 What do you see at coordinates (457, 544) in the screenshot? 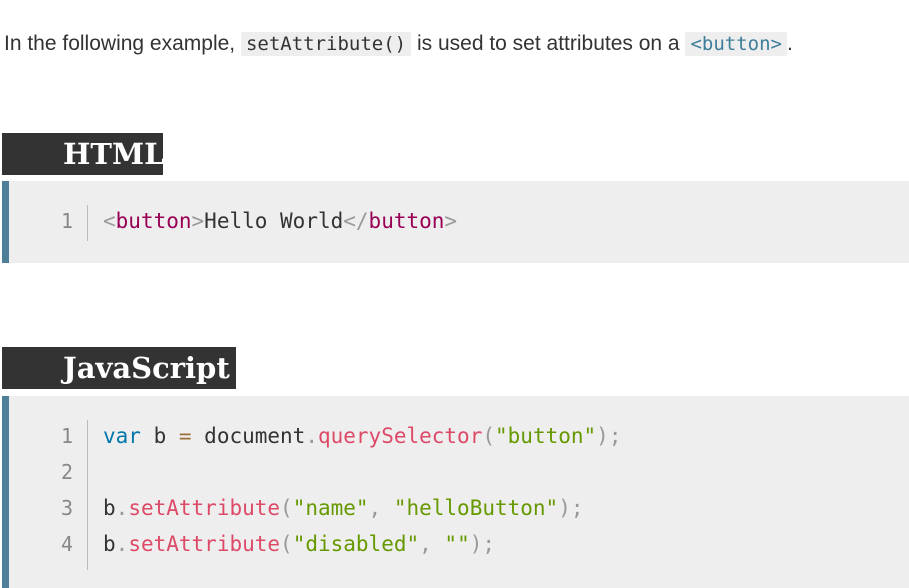
I see `code-token-string: ""` at bounding box center [457, 544].